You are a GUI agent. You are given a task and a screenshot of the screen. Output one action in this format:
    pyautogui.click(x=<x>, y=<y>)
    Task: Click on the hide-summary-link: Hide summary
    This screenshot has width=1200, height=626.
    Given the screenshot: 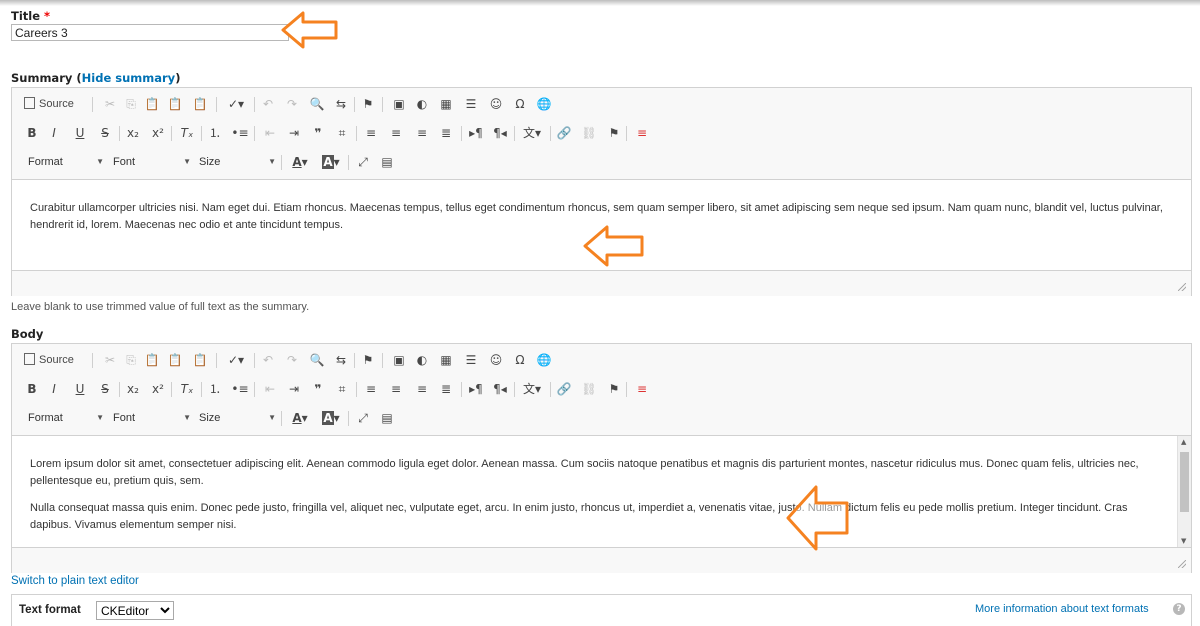 What is the action you would take?
    pyautogui.click(x=129, y=78)
    